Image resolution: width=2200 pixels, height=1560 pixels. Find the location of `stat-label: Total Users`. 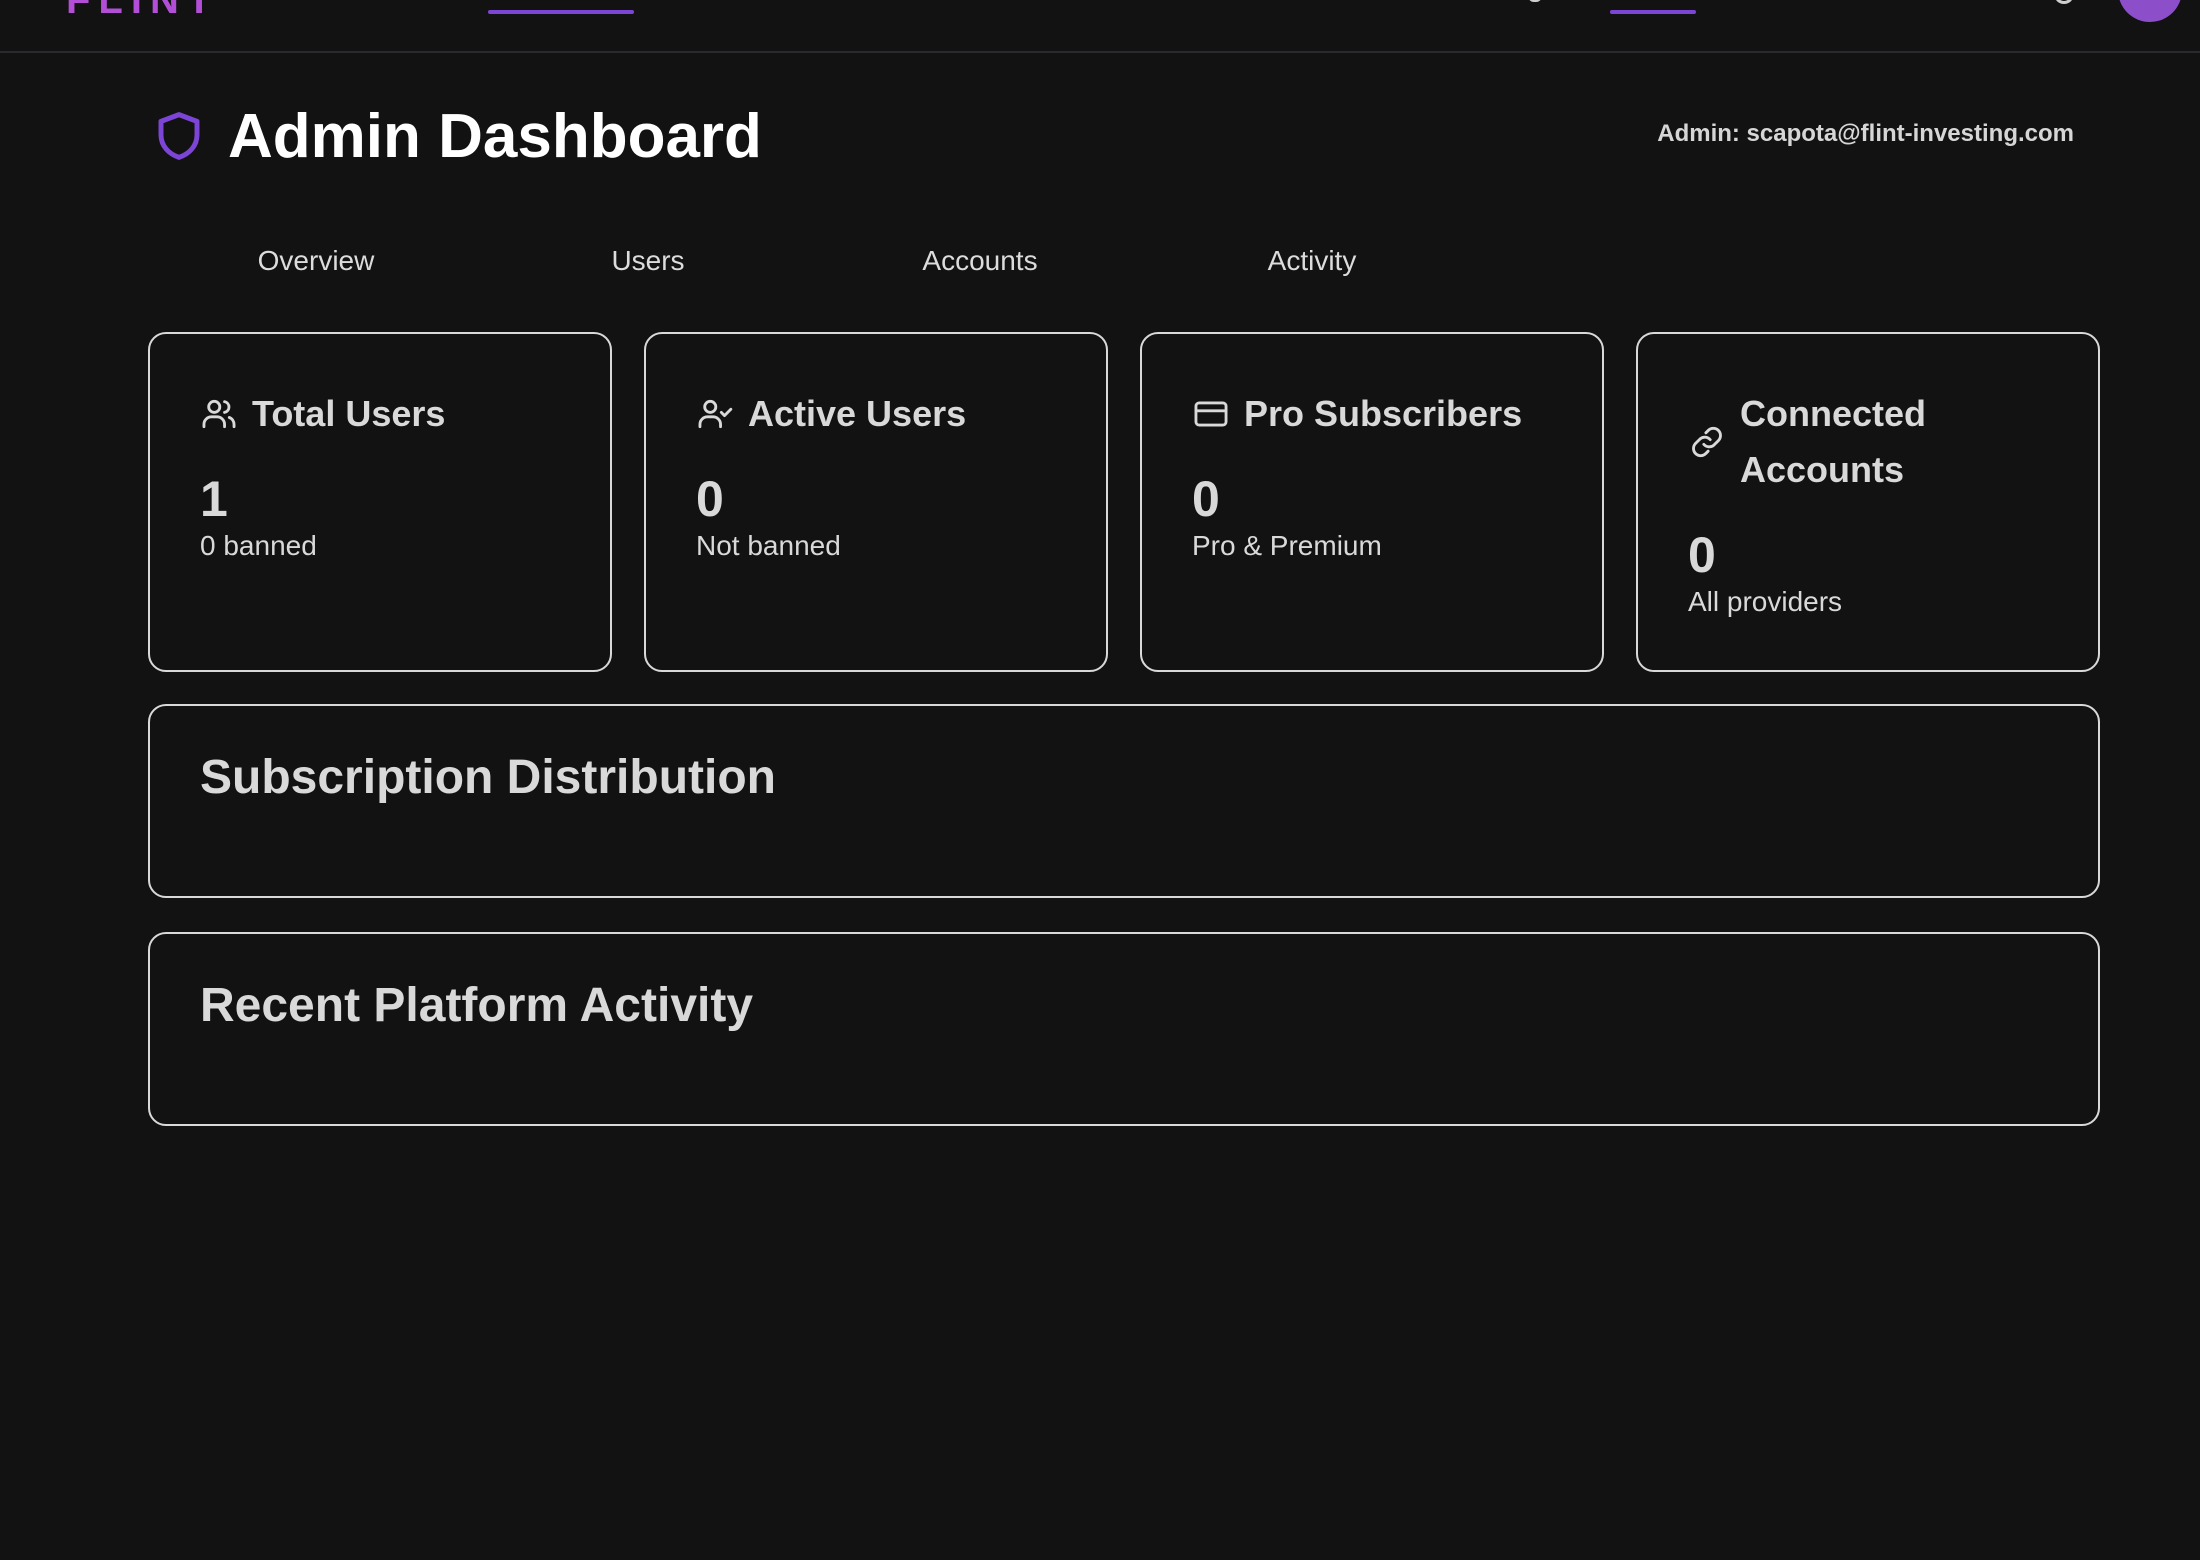

stat-label: Total Users is located at coordinates (349, 413).